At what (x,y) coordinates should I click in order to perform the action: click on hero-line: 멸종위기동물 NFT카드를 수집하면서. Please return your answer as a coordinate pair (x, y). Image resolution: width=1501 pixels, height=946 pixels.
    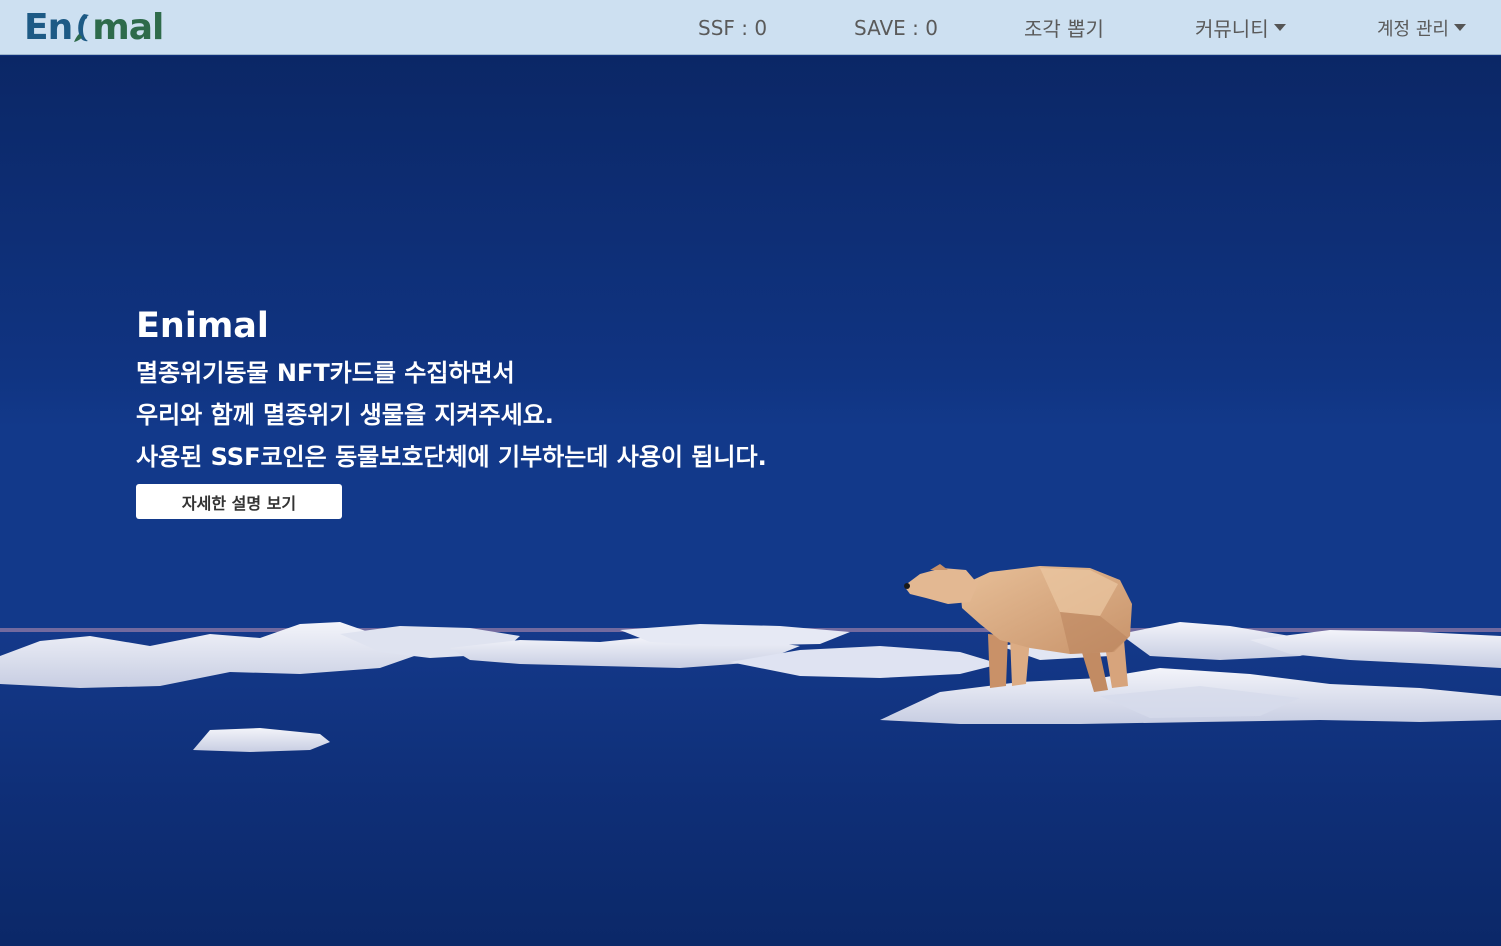
    Looking at the image, I should click on (325, 373).